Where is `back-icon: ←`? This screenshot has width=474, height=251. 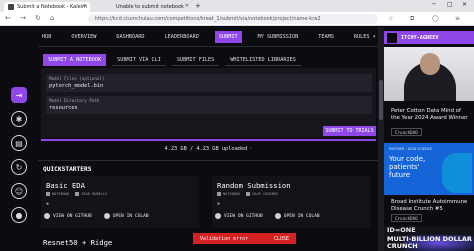 back-icon: ← is located at coordinates (8, 18).